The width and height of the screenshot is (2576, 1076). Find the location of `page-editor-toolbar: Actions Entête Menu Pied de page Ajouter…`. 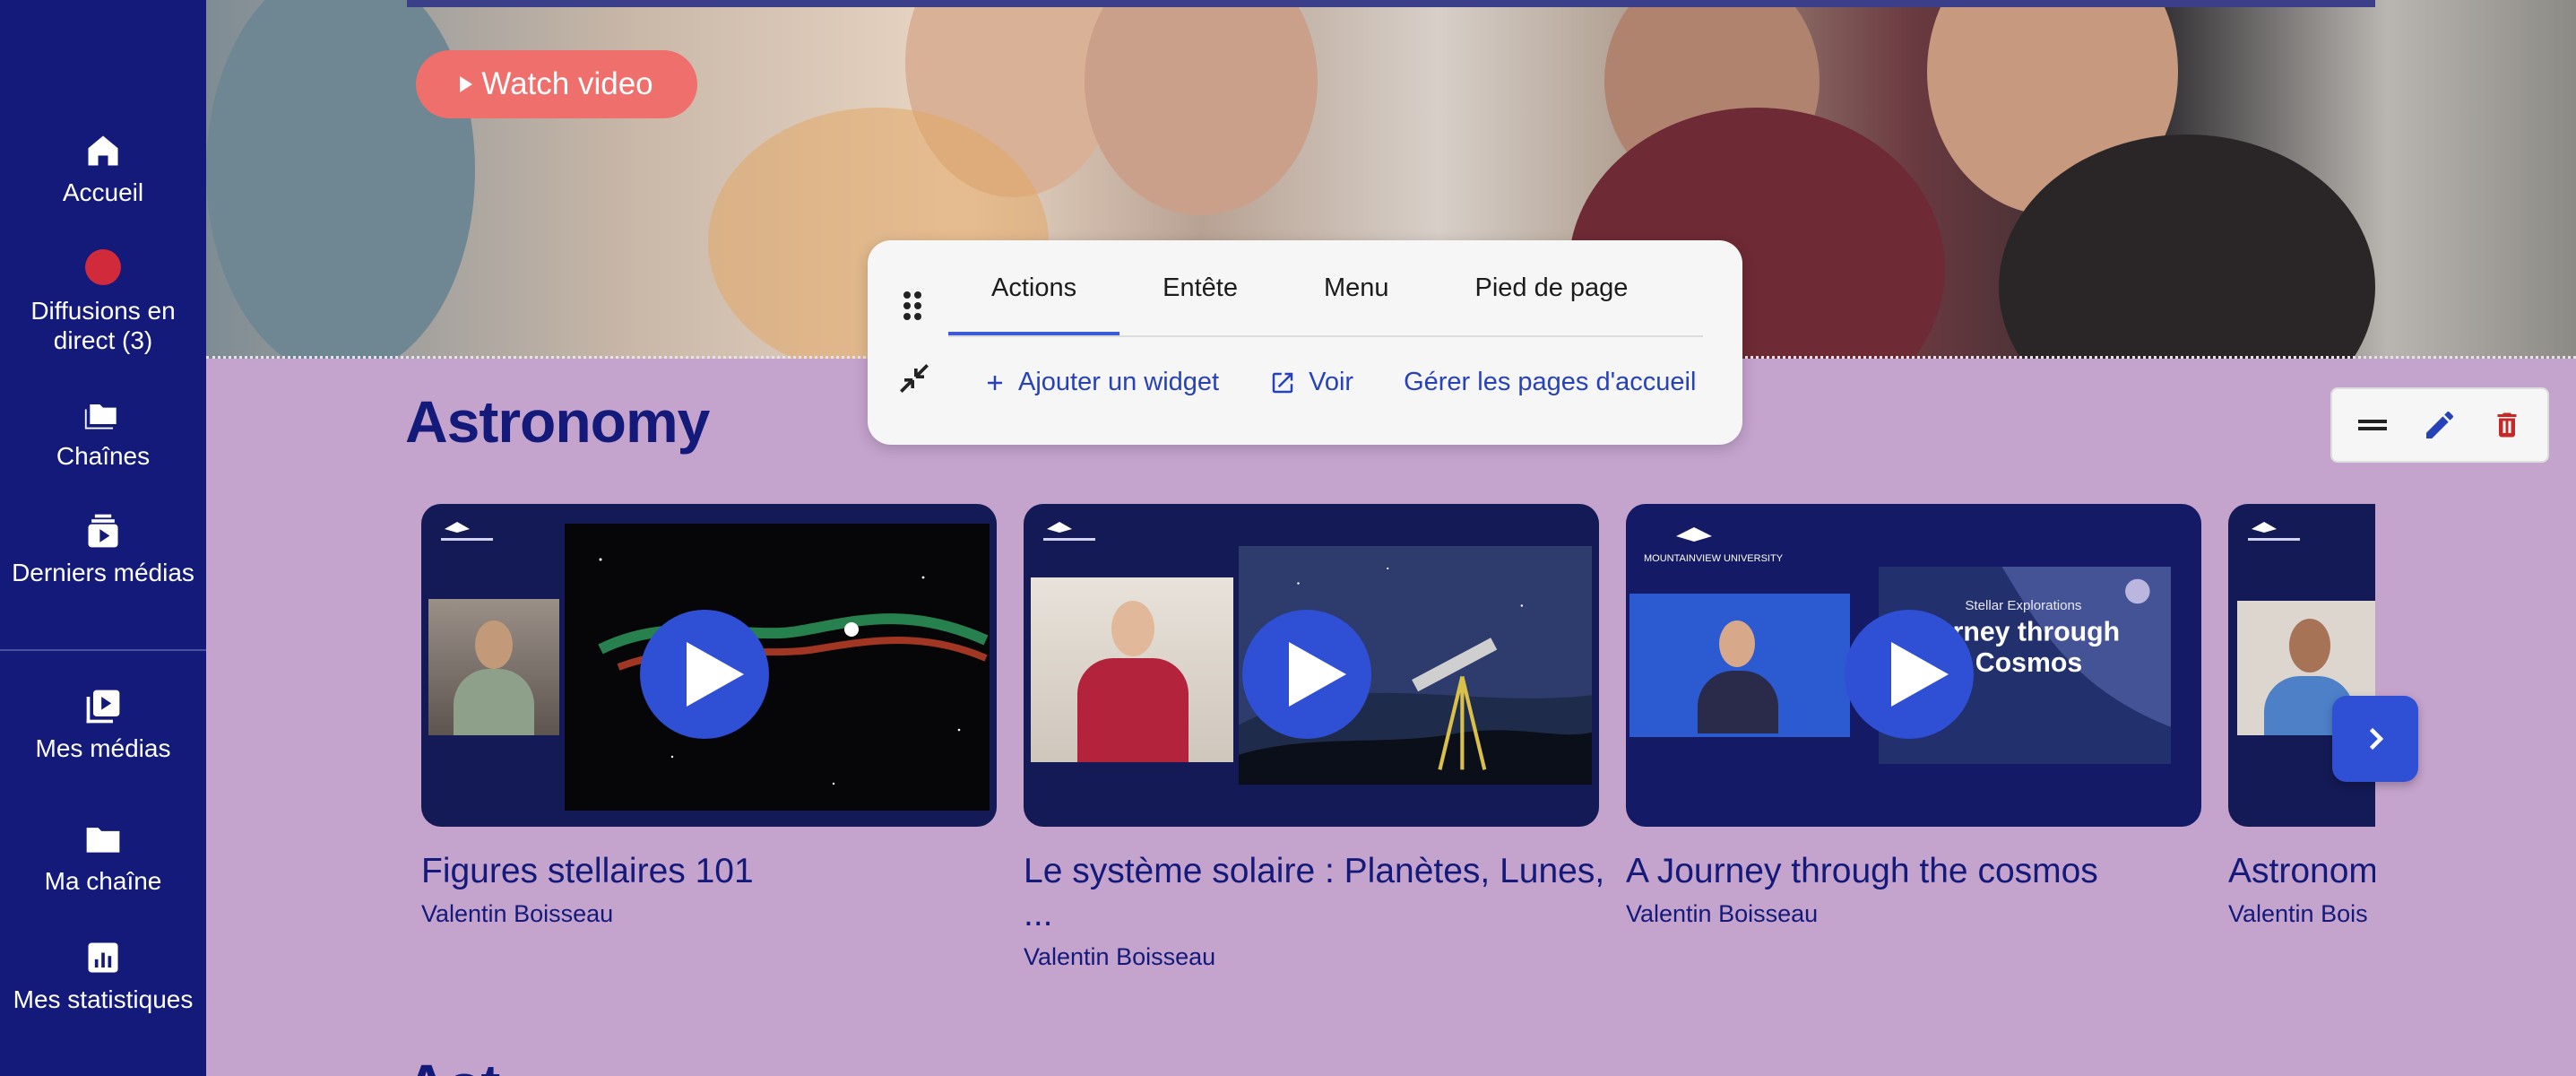

page-editor-toolbar: Actions Entête Menu Pied de page Ajouter… is located at coordinates (1305, 342).